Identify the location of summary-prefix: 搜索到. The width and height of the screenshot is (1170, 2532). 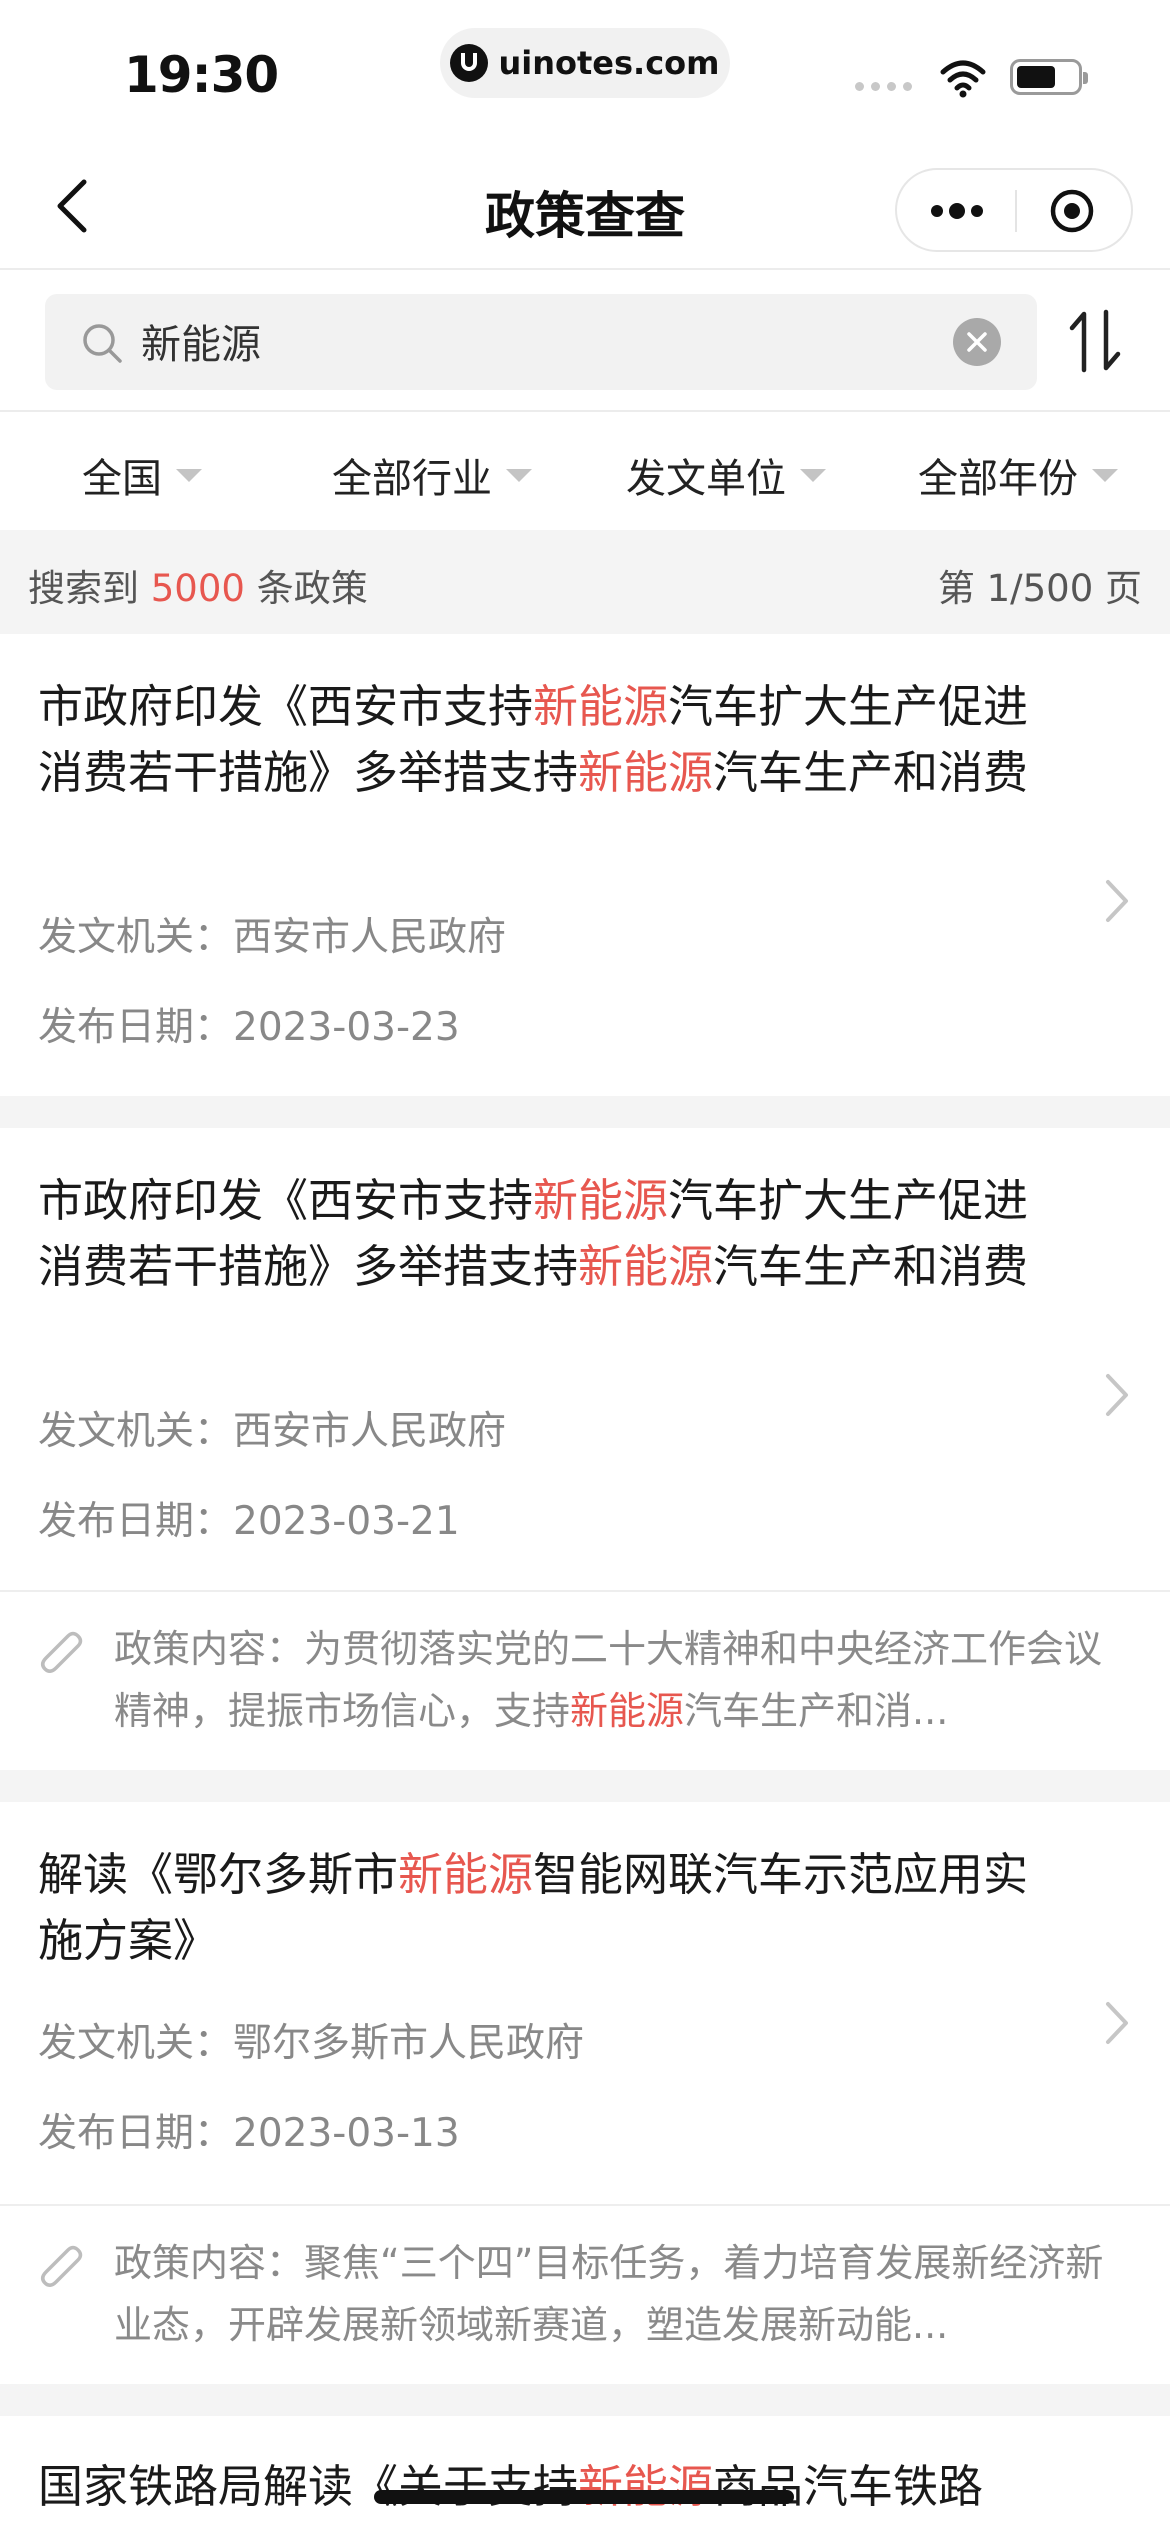
(83, 588).